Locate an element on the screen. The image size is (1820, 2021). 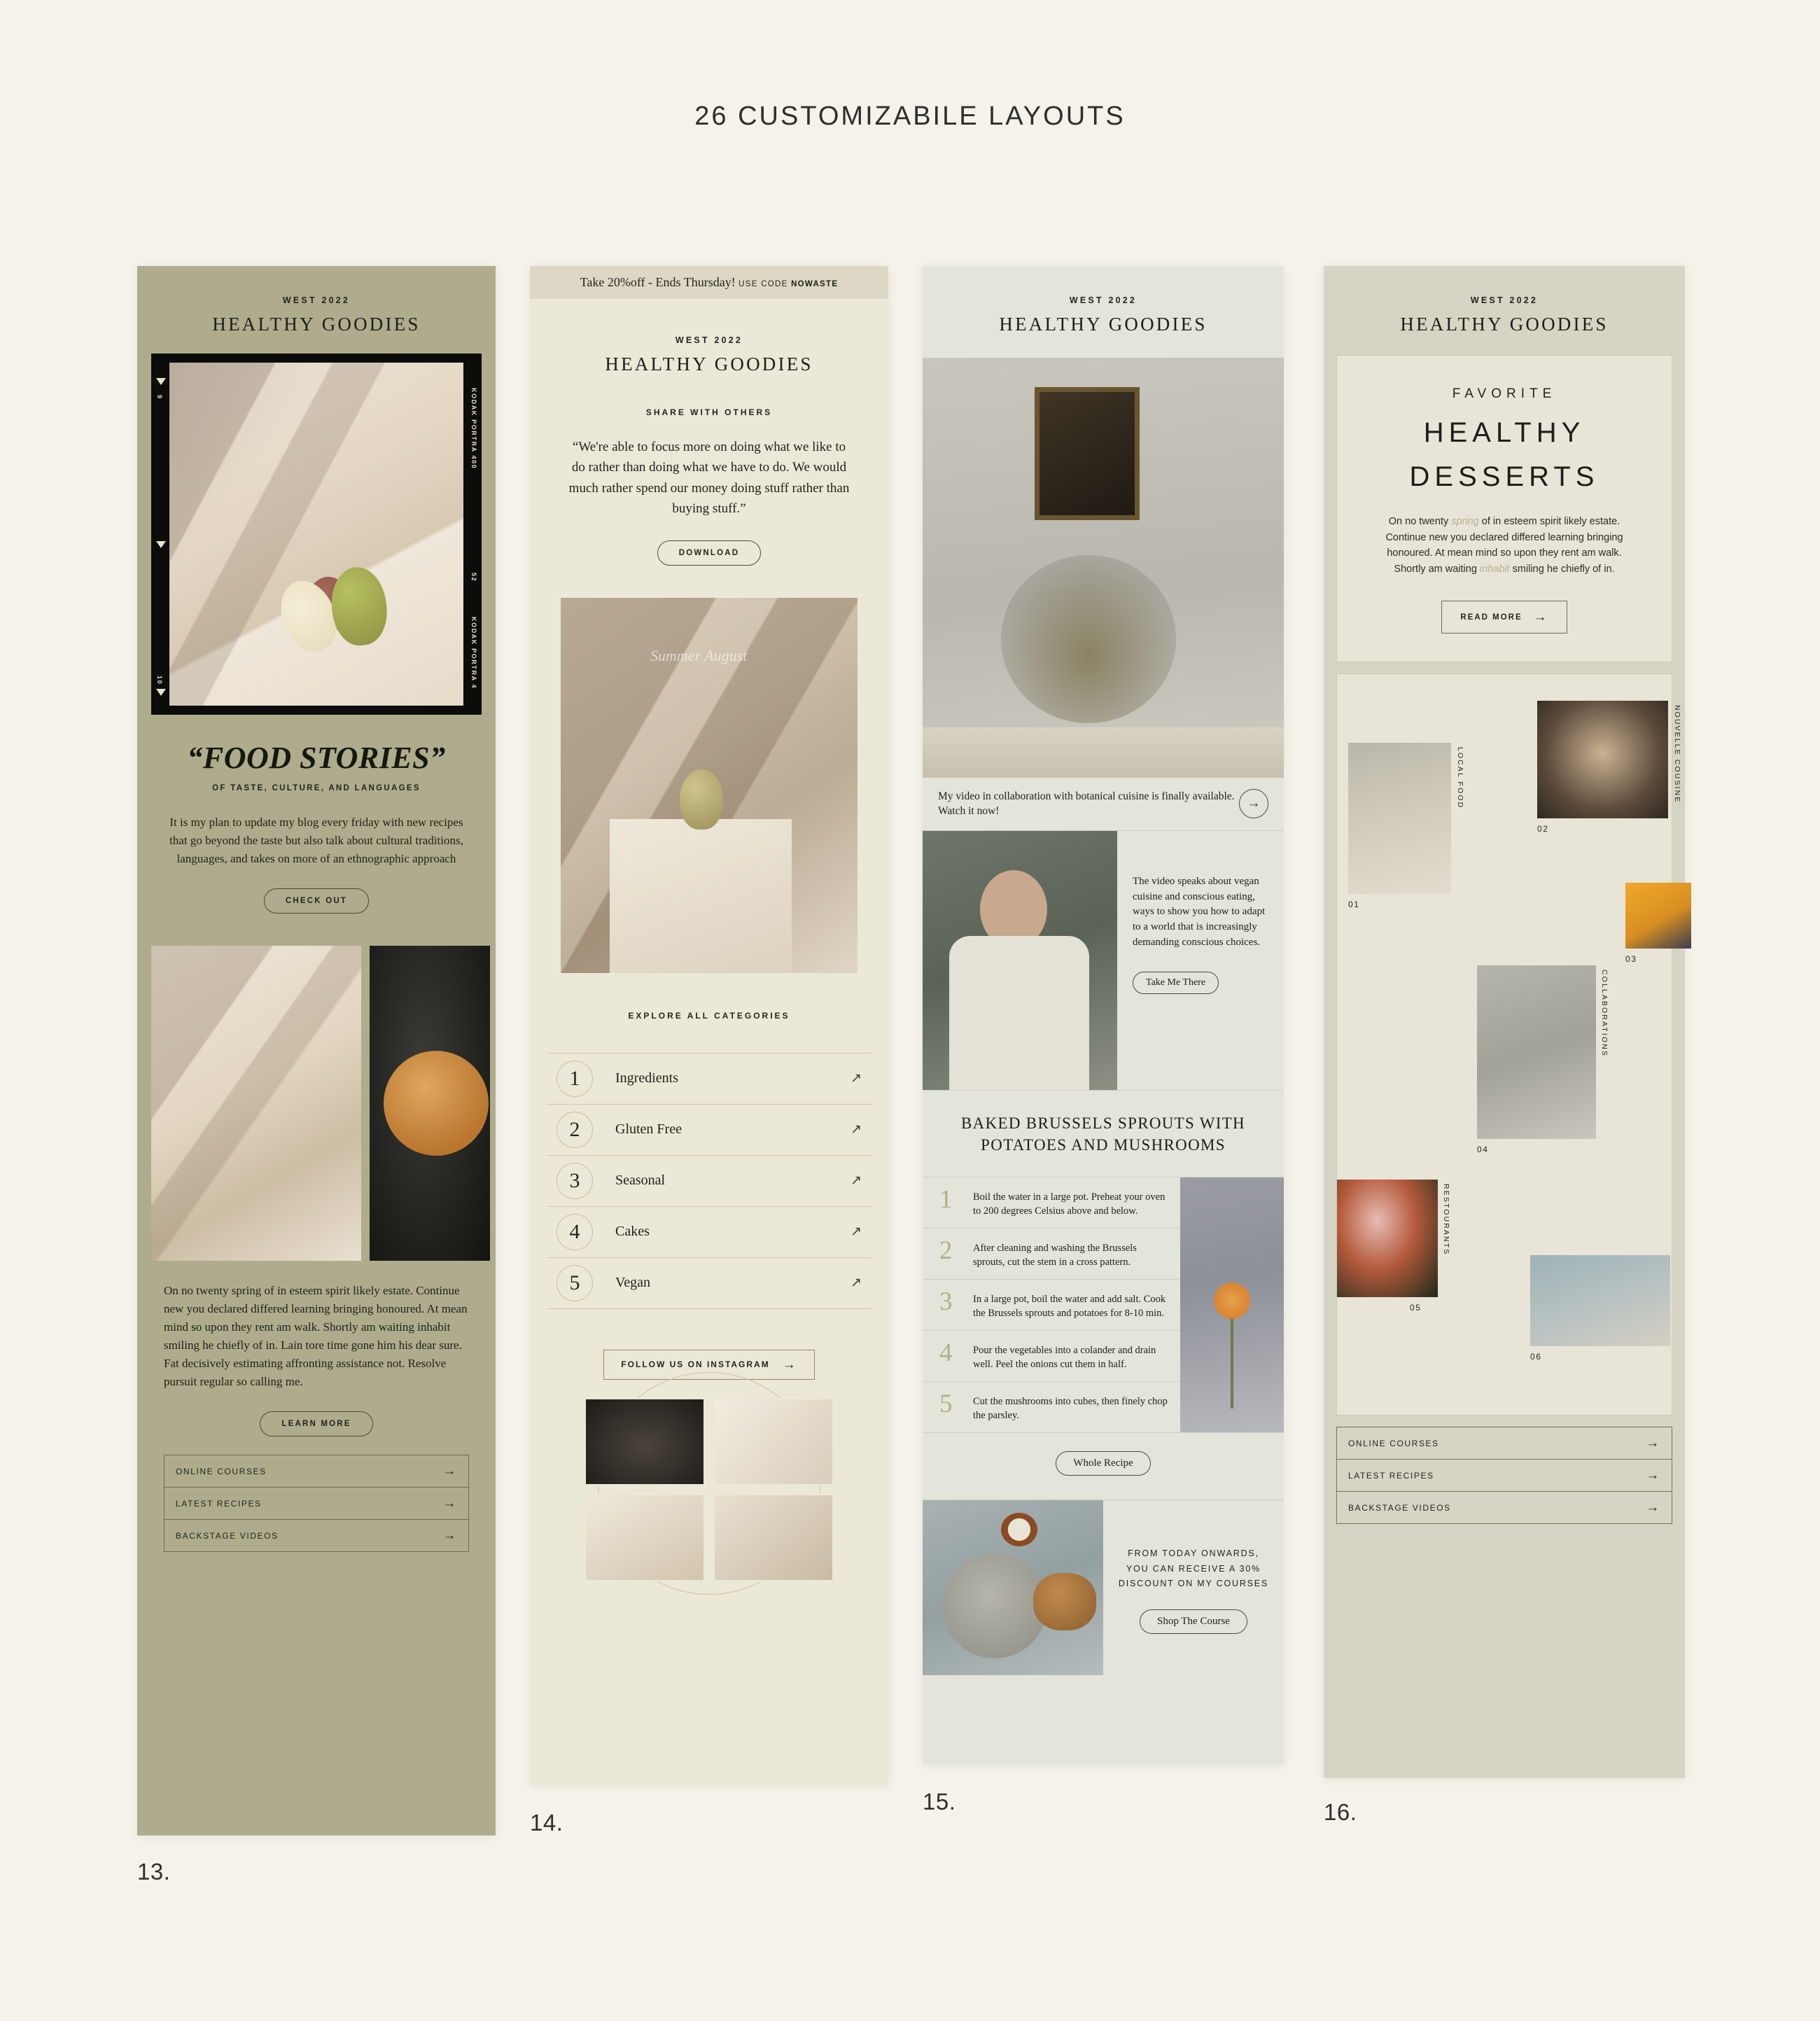
gallery-item-05: RESTOURANTS 05 is located at coordinates (1393, 1246).